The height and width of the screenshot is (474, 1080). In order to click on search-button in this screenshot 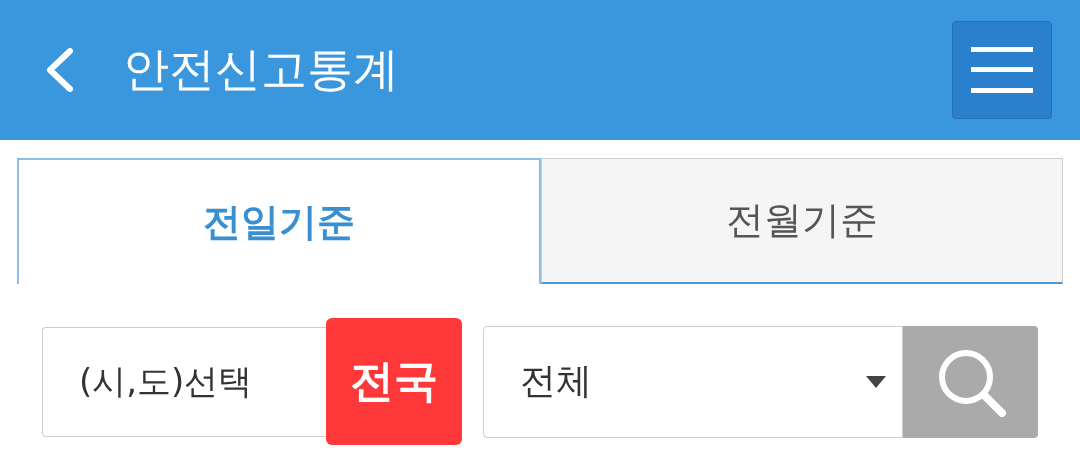, I will do `click(970, 381)`.